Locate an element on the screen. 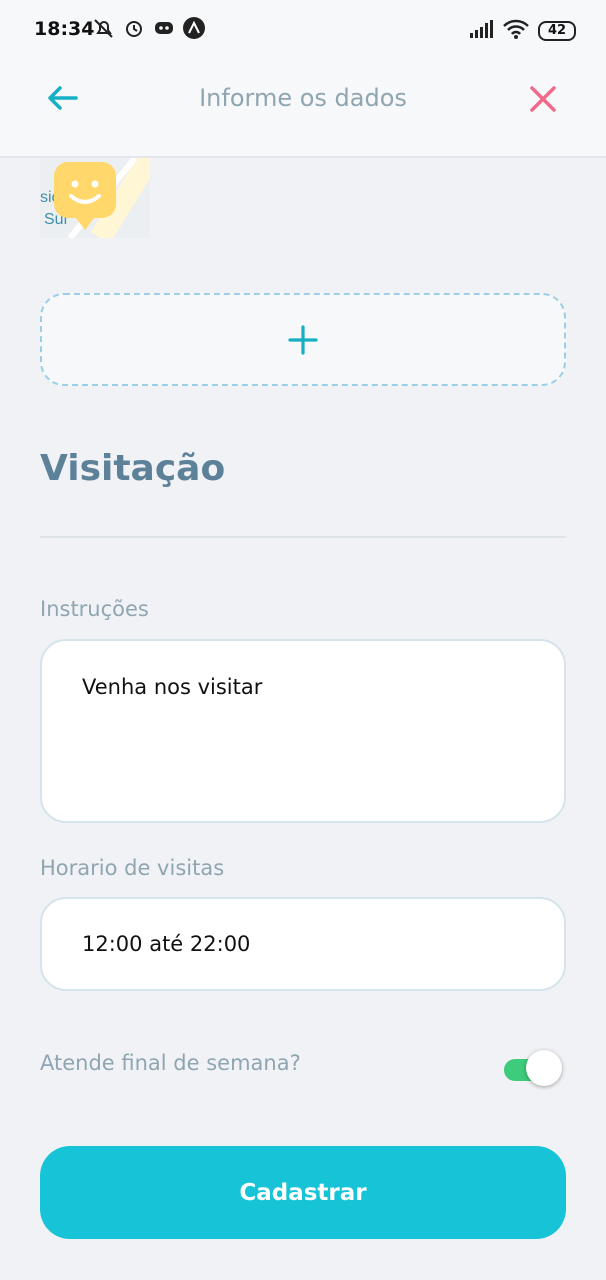  app-icon is located at coordinates (194, 28).